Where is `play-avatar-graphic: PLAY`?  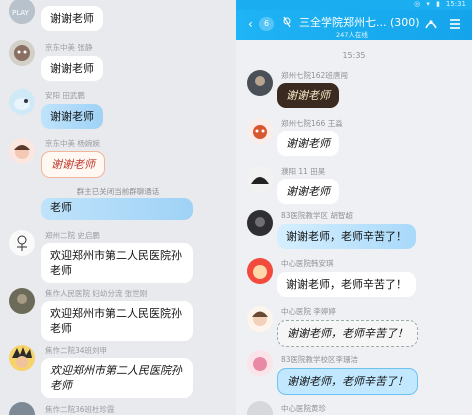
play-avatar-graphic: PLAY is located at coordinates (22, 12).